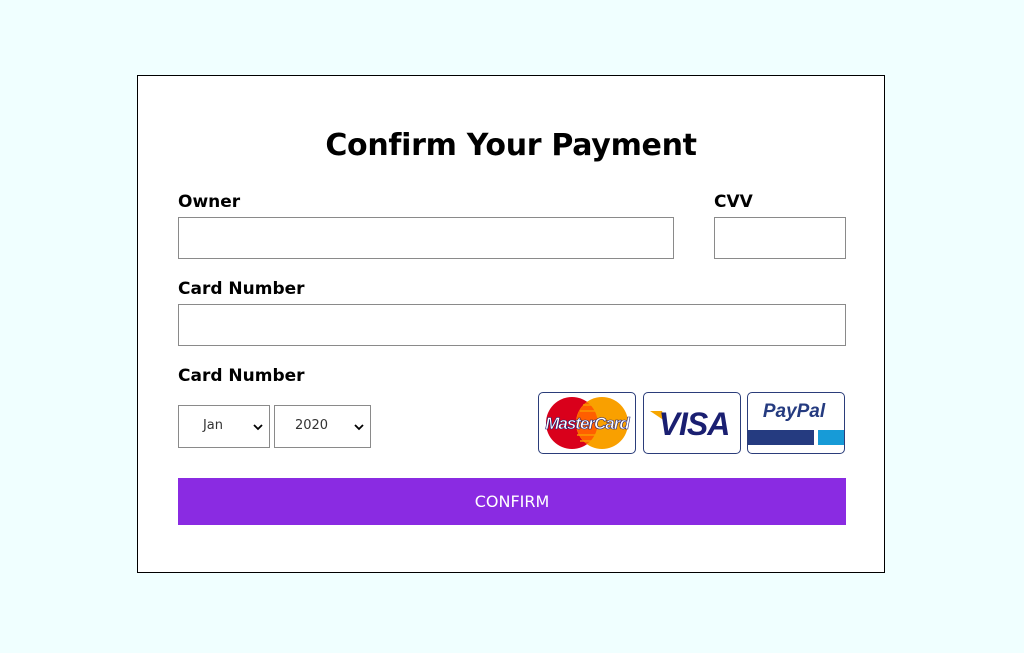 The width and height of the screenshot is (1024, 653). What do you see at coordinates (780, 238) in the screenshot?
I see `cvv-input` at bounding box center [780, 238].